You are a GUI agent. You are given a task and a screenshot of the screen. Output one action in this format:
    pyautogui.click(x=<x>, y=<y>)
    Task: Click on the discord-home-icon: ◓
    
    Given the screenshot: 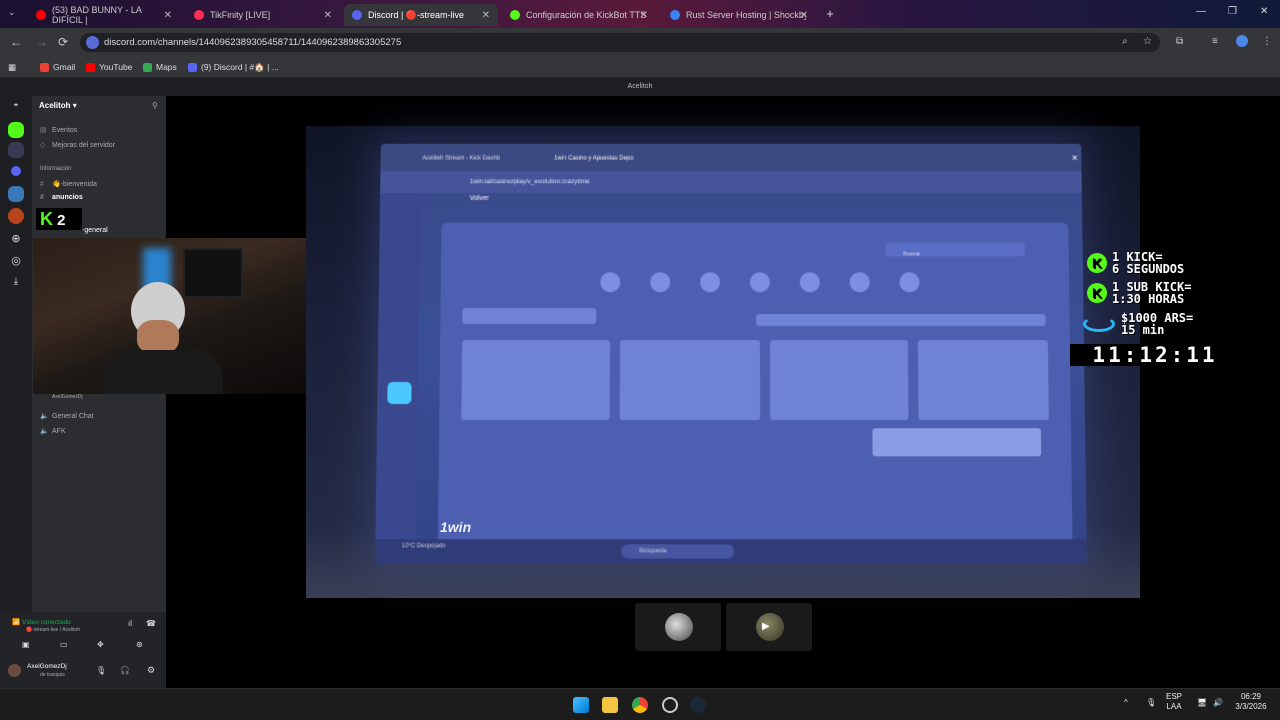 What is the action you would take?
    pyautogui.click(x=16, y=108)
    